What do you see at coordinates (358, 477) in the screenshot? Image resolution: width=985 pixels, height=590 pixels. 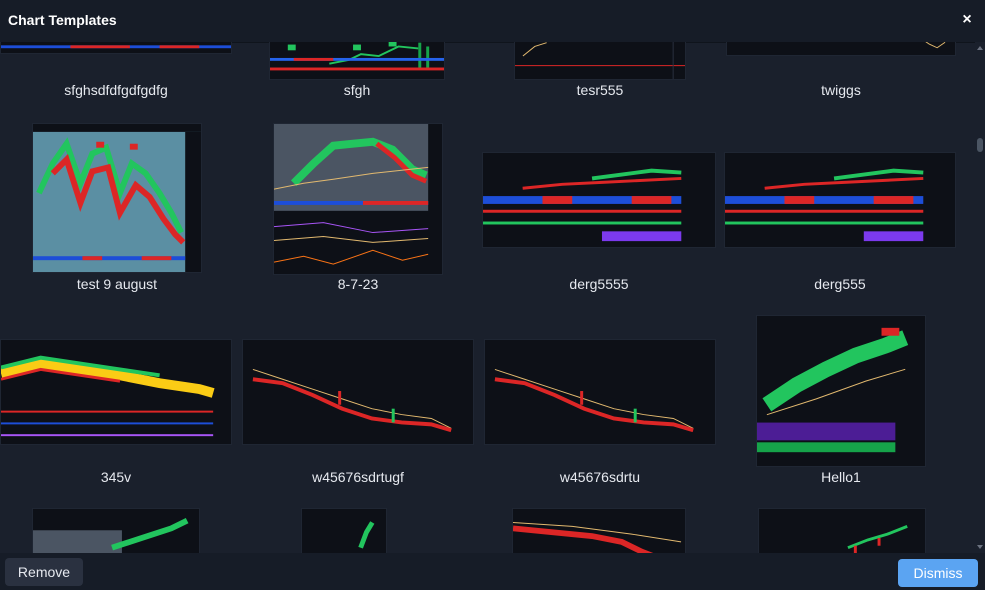 I see `template-name: w45676sdrtugf` at bounding box center [358, 477].